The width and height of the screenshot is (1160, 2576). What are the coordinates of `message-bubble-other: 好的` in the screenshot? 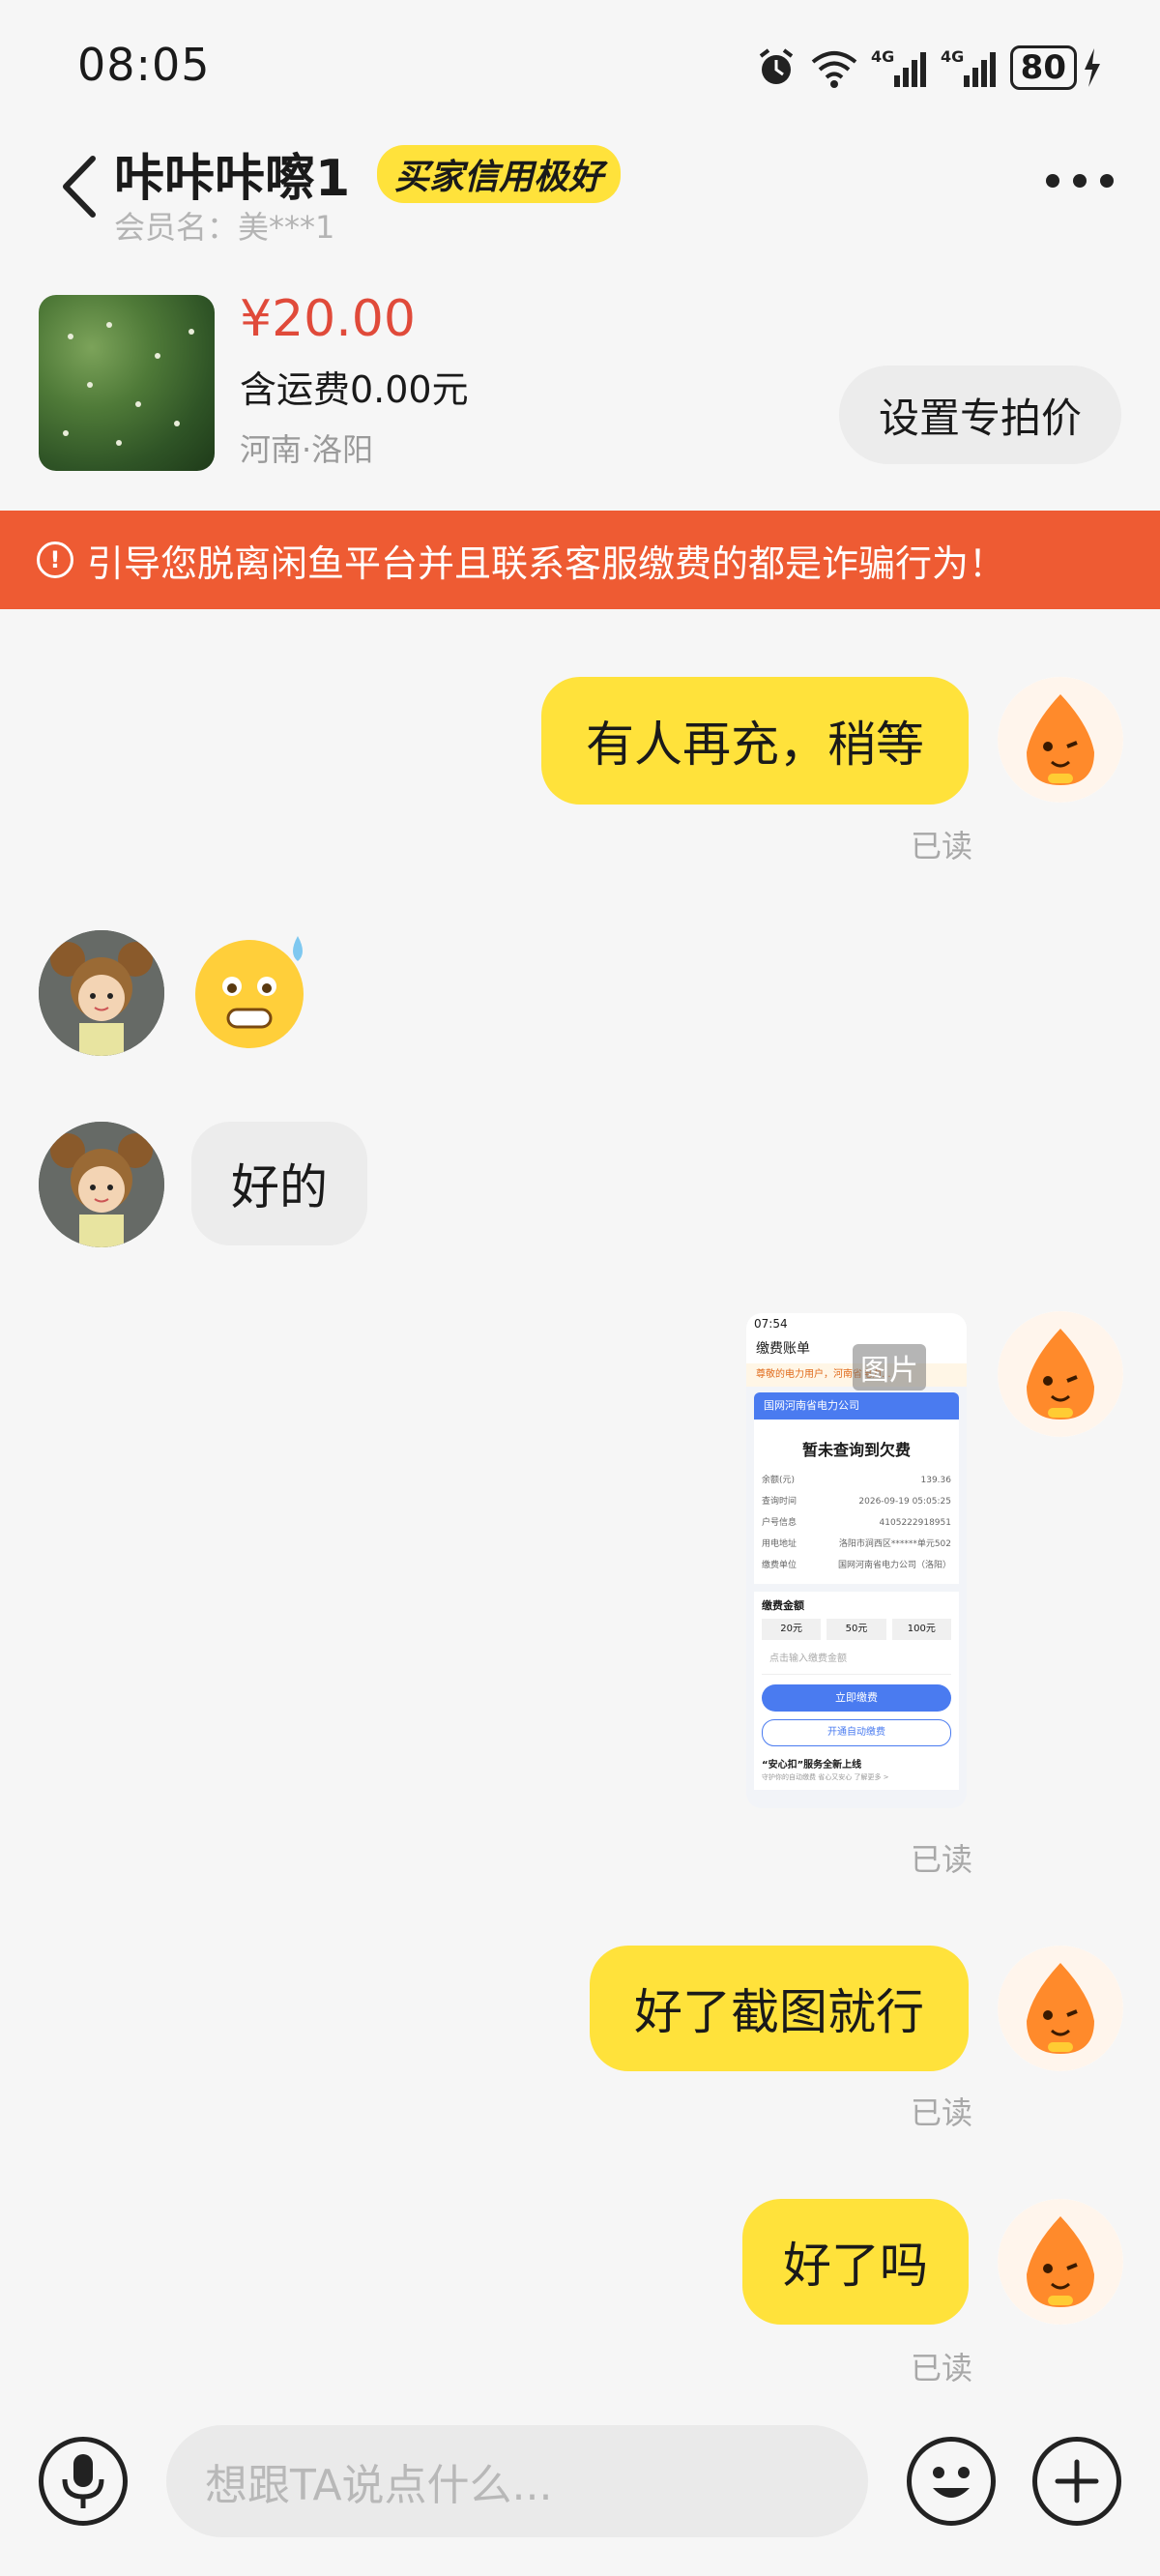 It's located at (279, 1183).